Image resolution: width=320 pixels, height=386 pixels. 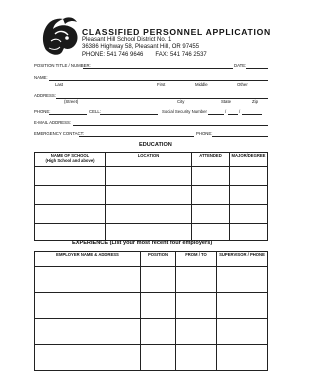 I want to click on email-label: E-MAIL ADDRESS:, so click(x=53, y=122).